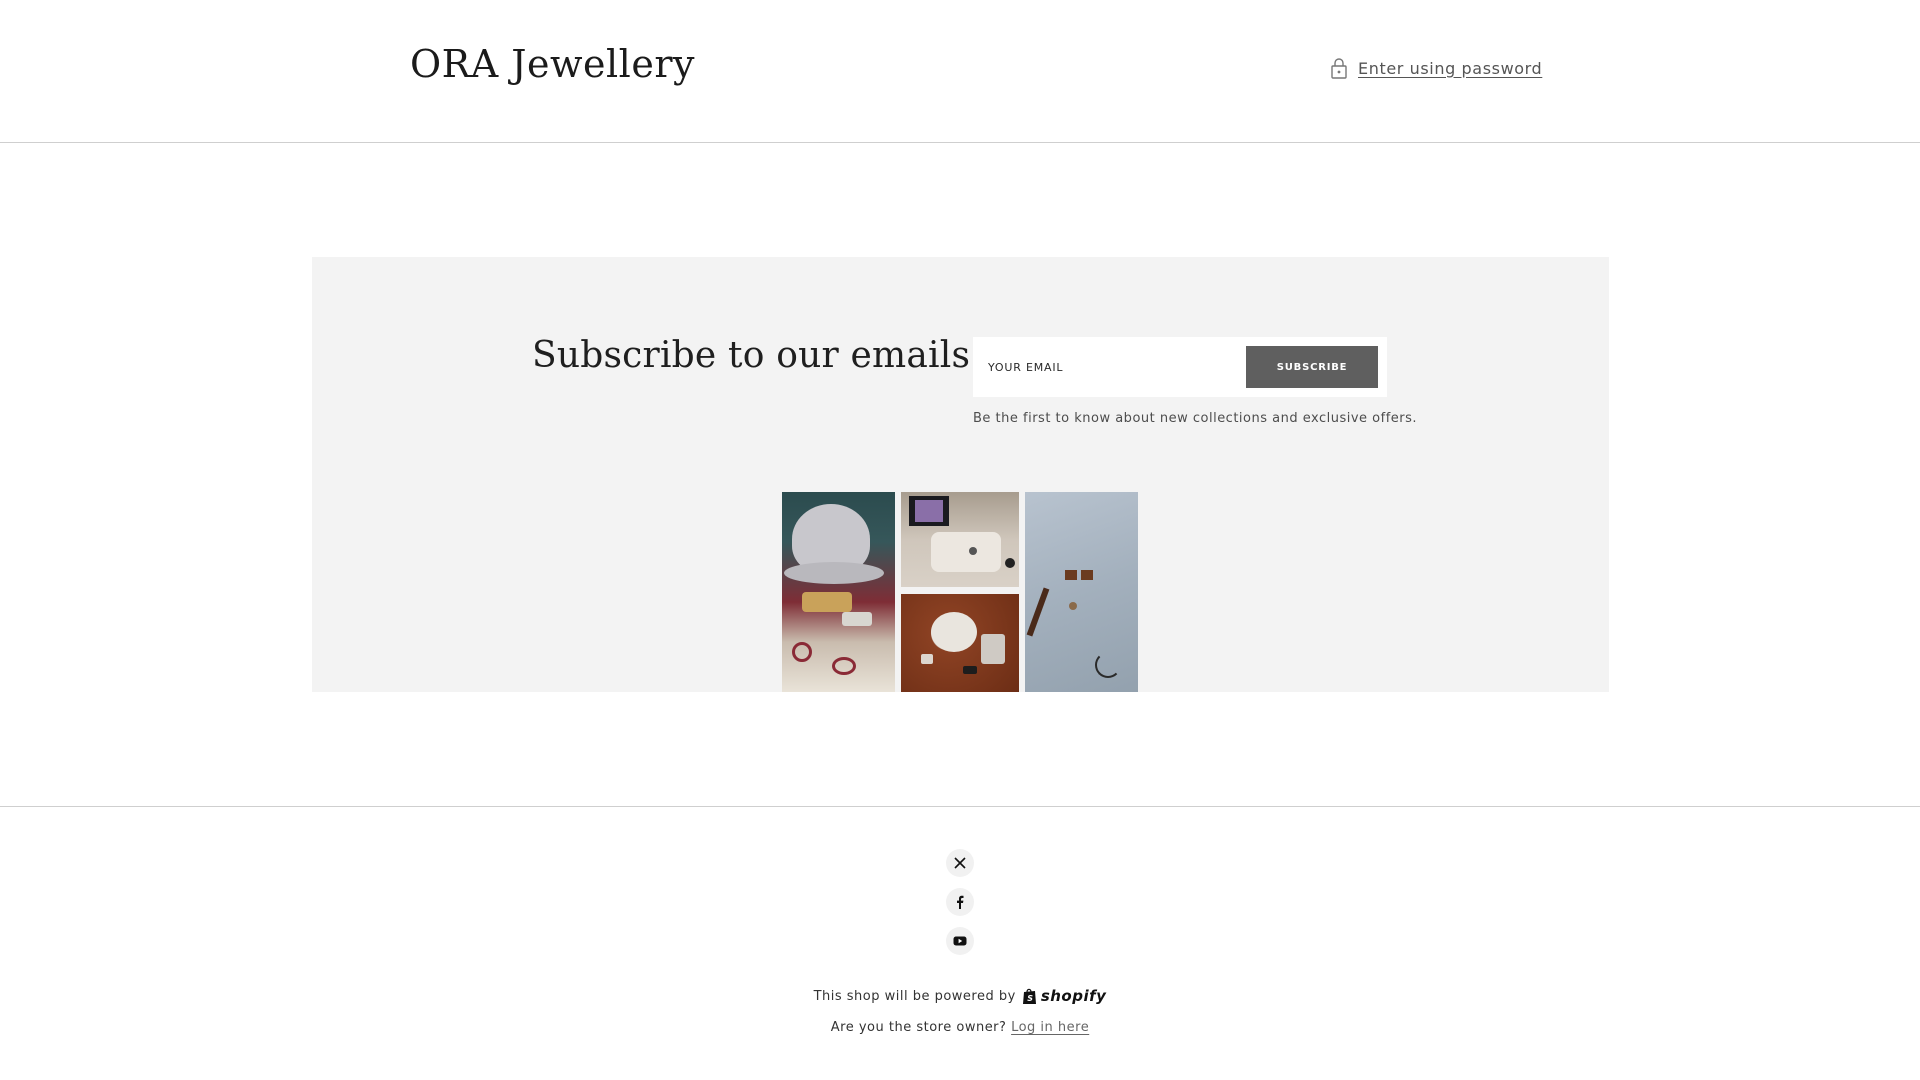 The image size is (1920, 1080). I want to click on facebook-icon, so click(960, 902).